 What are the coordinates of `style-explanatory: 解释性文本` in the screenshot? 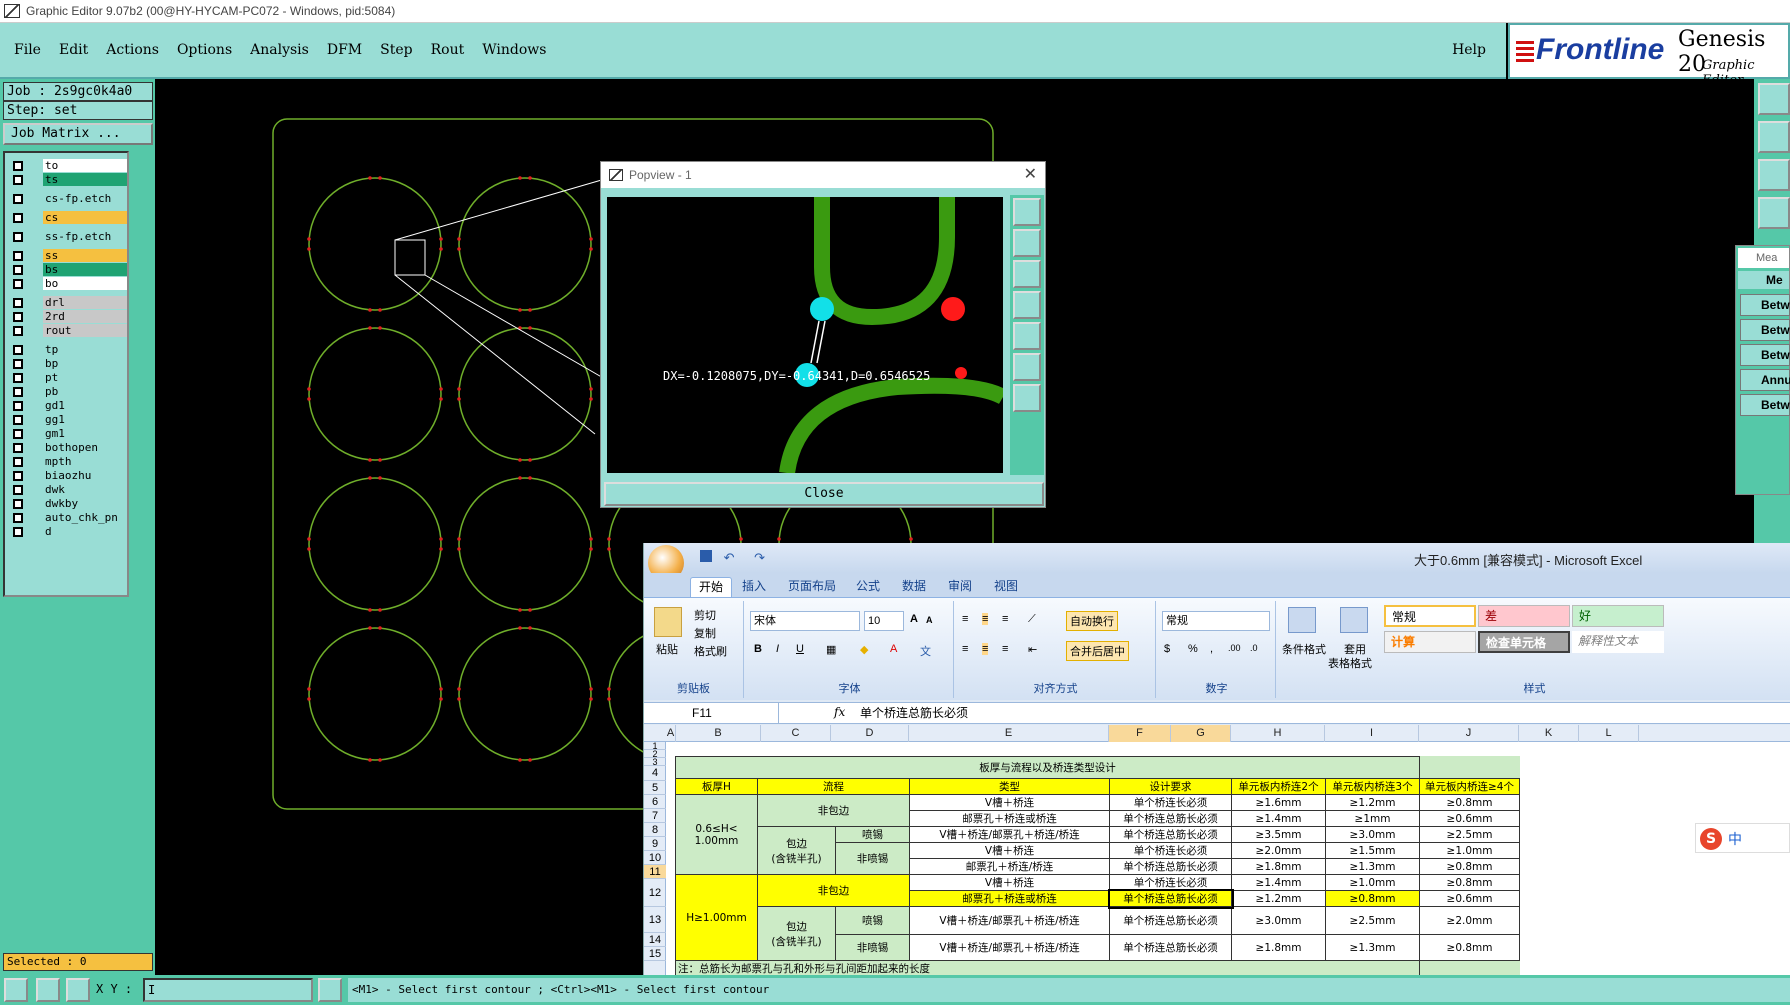 It's located at (1618, 642).